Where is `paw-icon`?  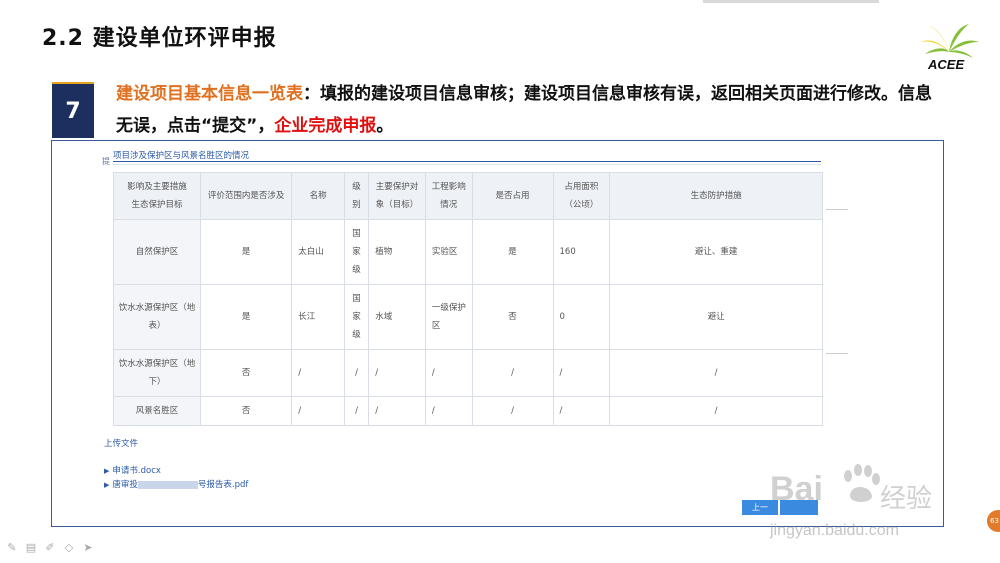
paw-icon is located at coordinates (862, 483).